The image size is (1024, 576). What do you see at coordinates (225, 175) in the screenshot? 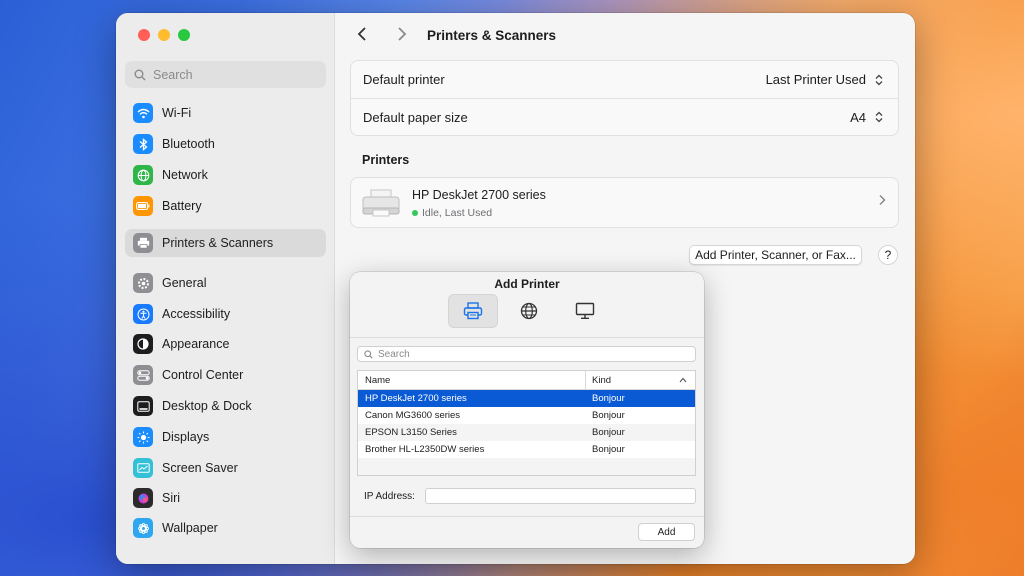
I see `sidebar-item-network: Network` at bounding box center [225, 175].